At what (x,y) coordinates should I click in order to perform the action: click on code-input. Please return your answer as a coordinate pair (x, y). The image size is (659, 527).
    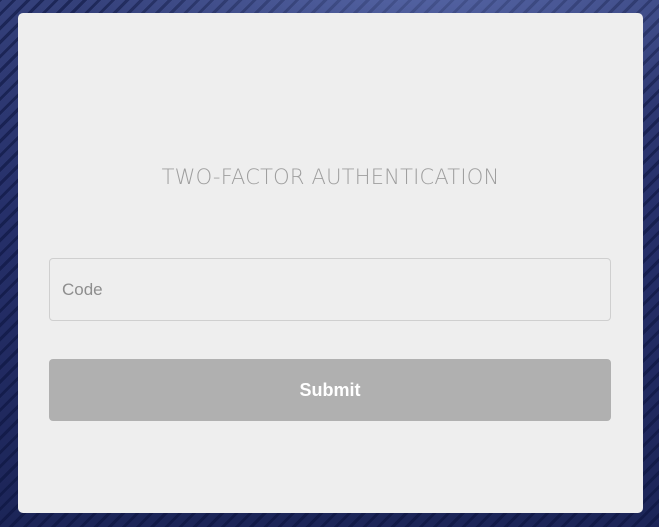
    Looking at the image, I should click on (330, 289).